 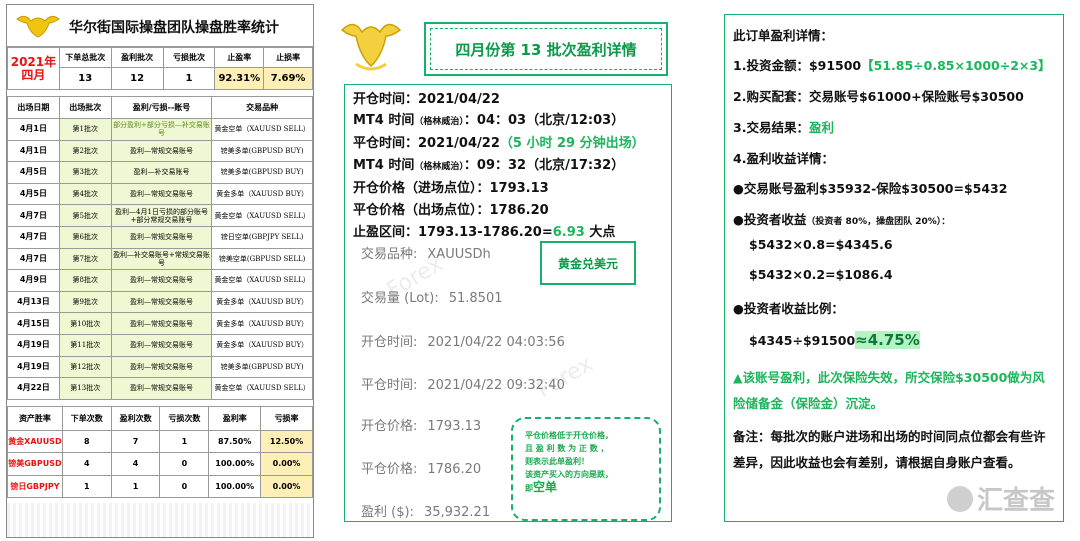 I want to click on table-row: 4月22日 第13批次 盈利—常规交易账号 黄金空单（XAUUSD SELL）, so click(x=160, y=388).